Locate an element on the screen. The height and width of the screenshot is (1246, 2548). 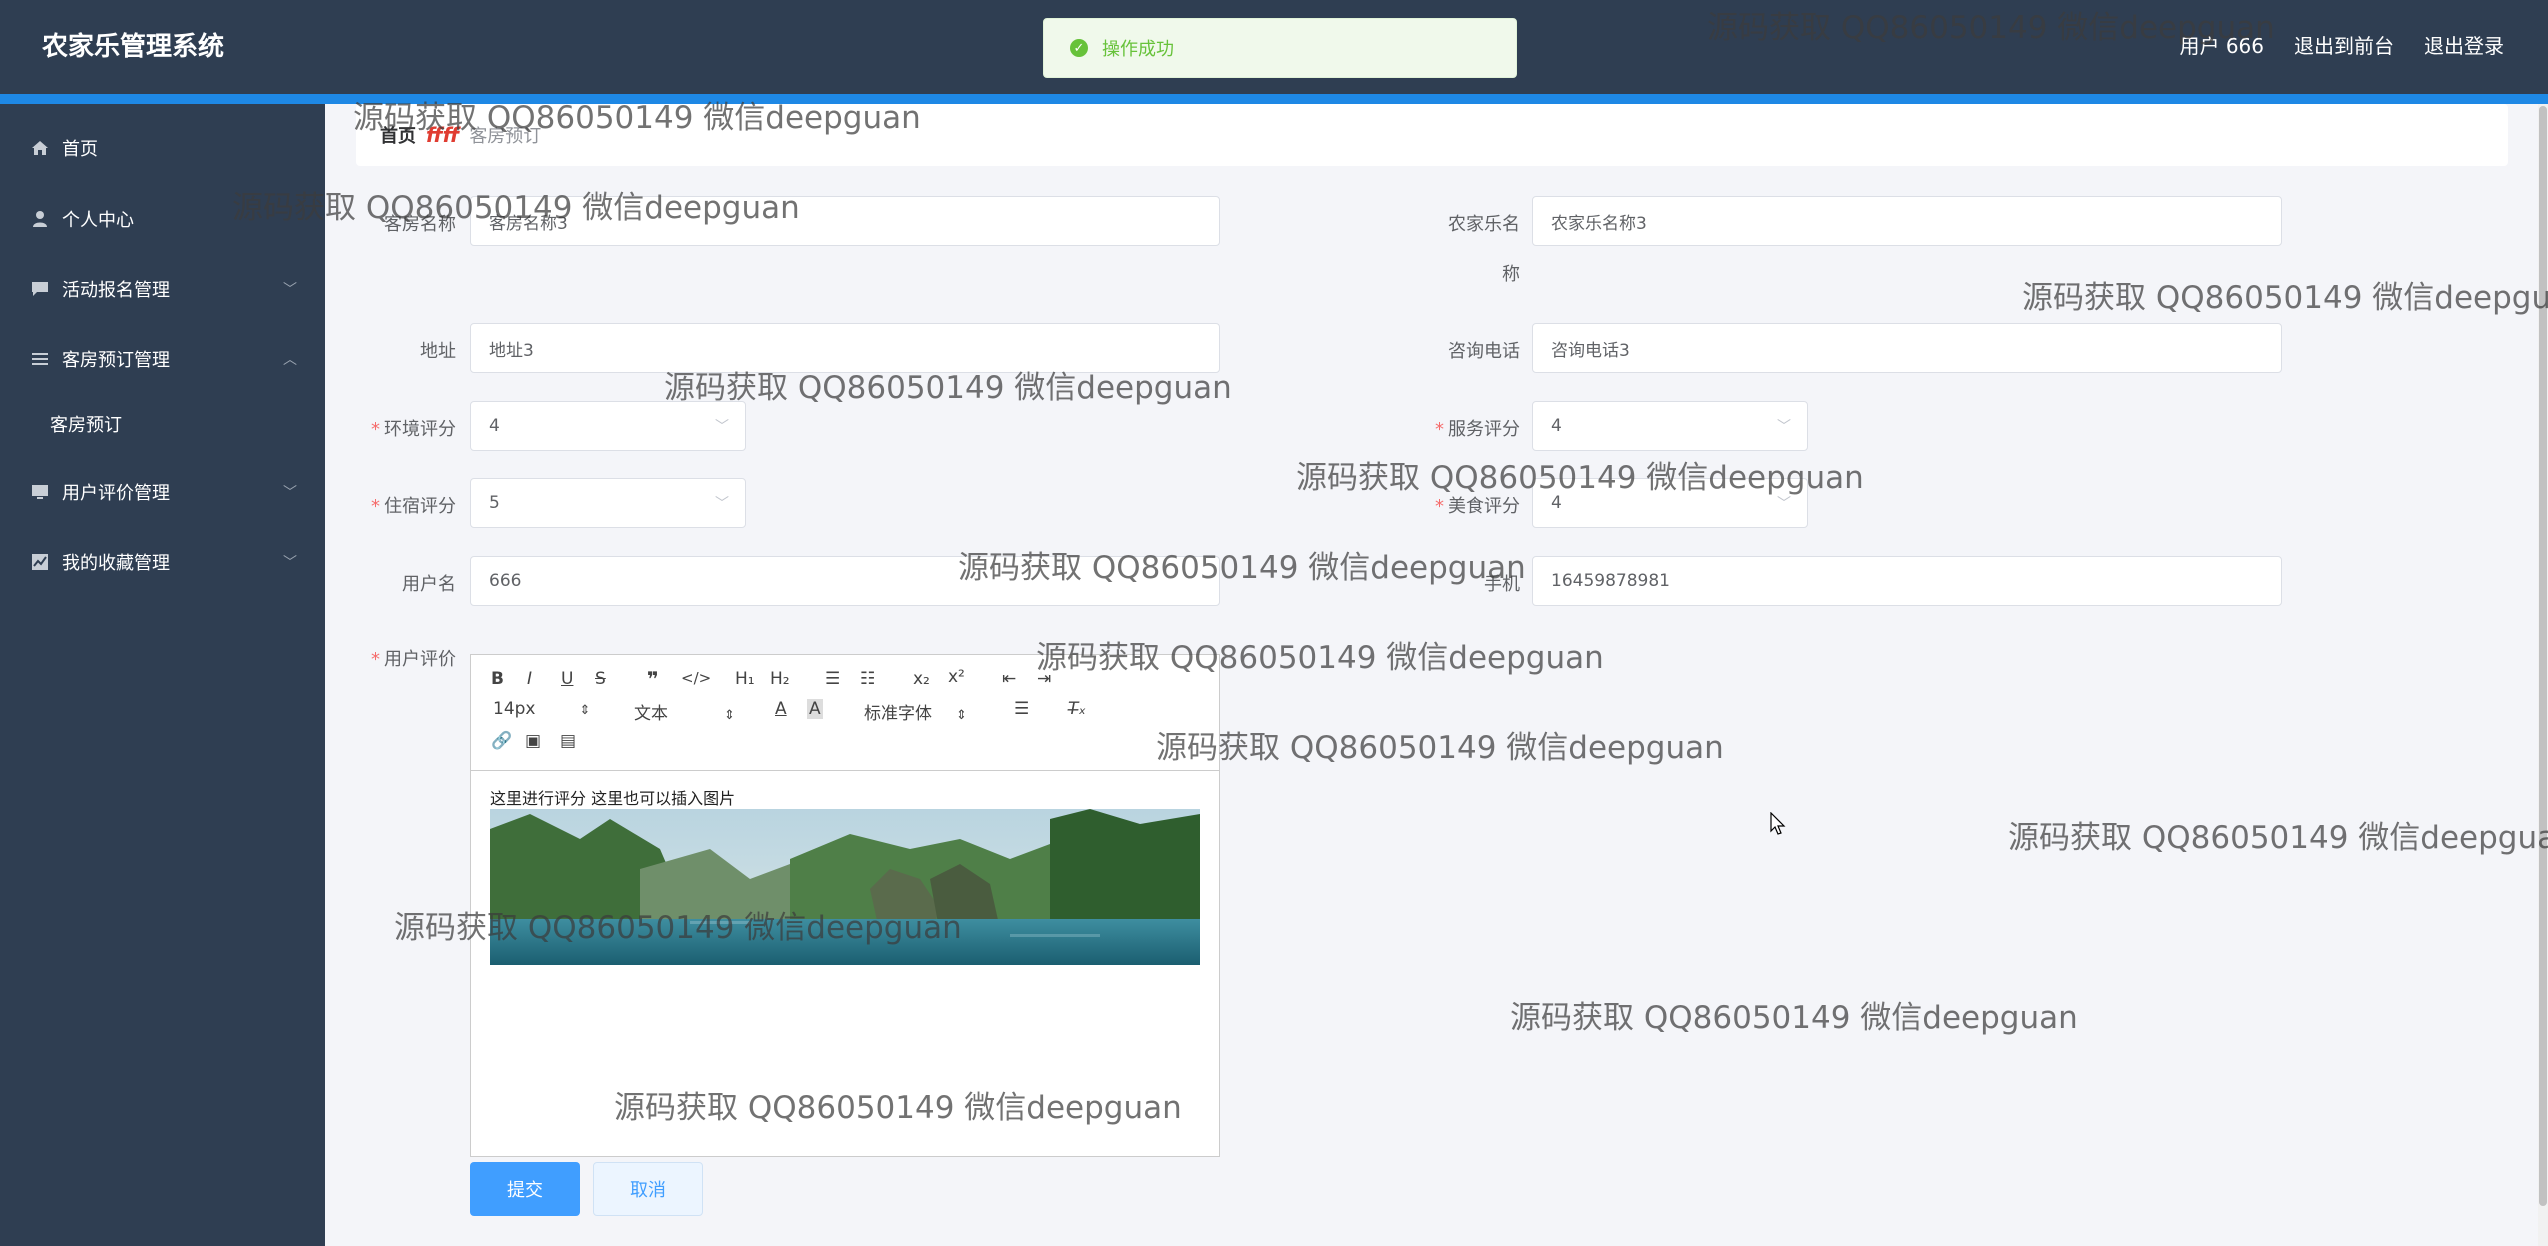
room-name-input: 客房名称3 is located at coordinates (845, 221).